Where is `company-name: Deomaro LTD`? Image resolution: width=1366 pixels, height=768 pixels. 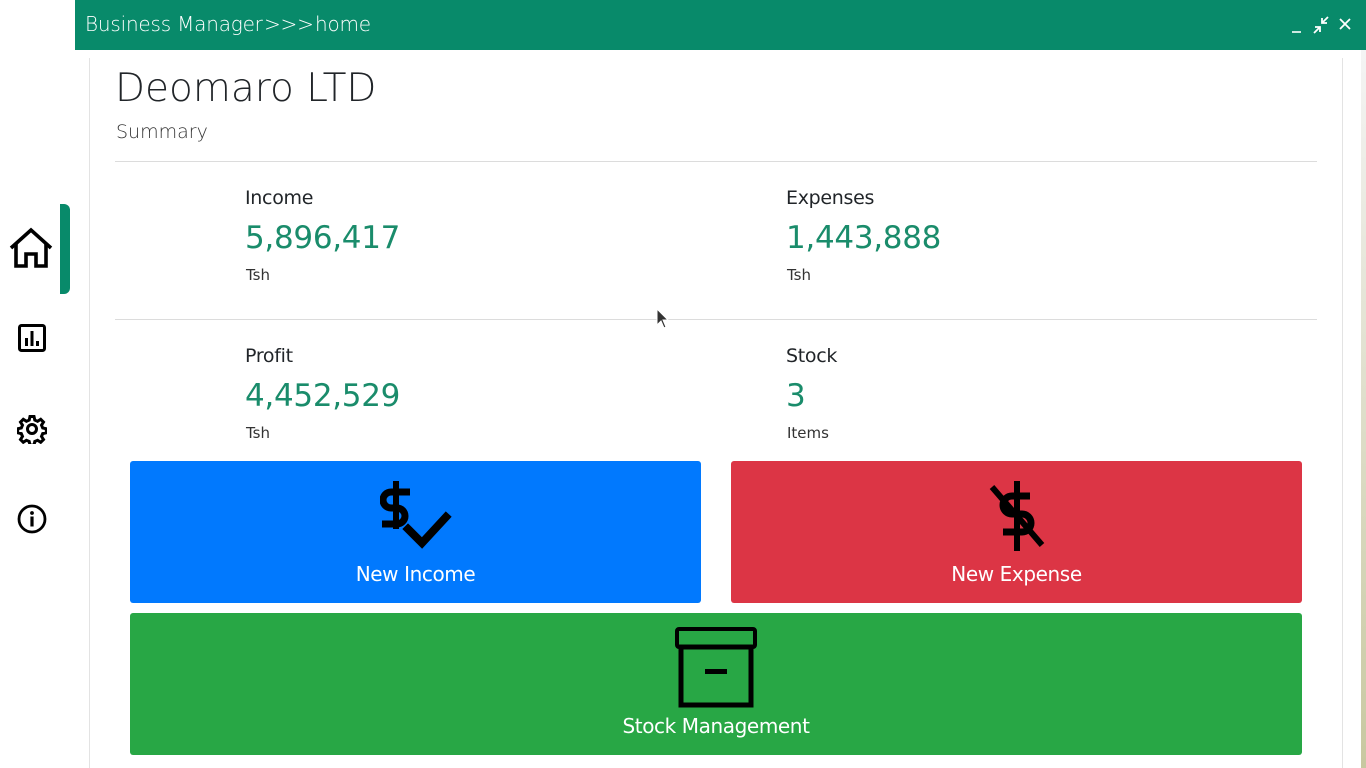
company-name: Deomaro LTD is located at coordinates (246, 88).